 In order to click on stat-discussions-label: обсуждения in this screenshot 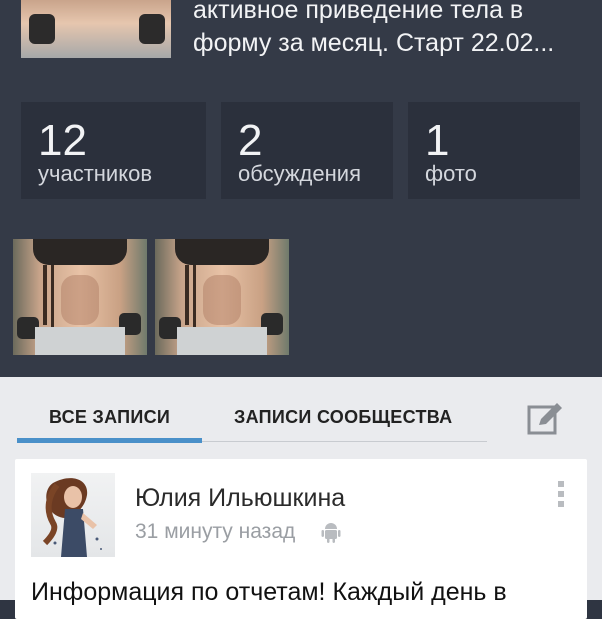, I will do `click(299, 173)`.